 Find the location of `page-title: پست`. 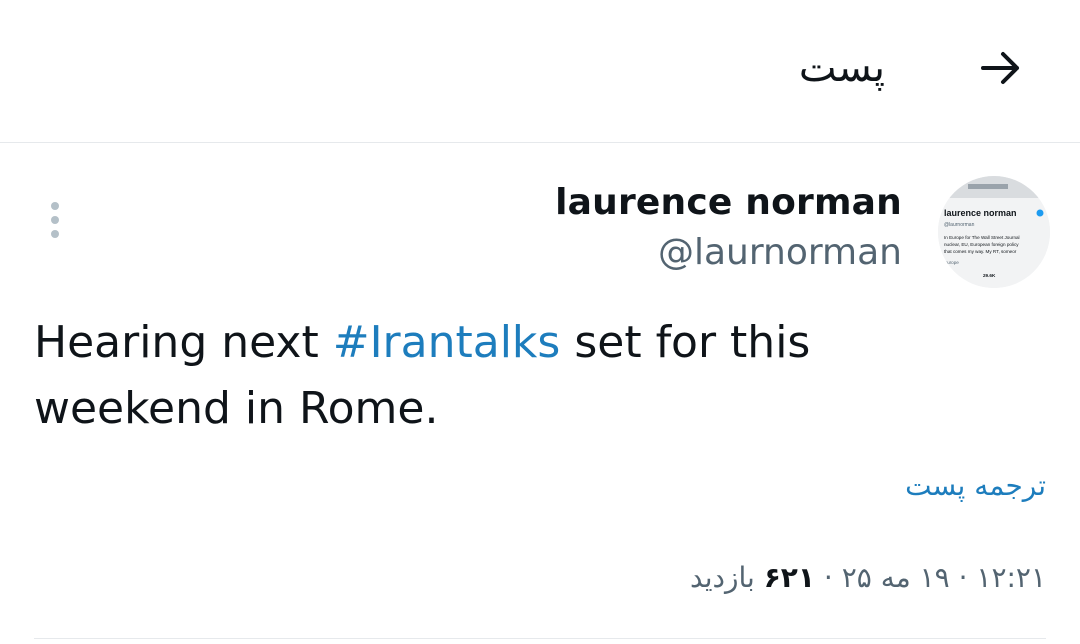

page-title: پست is located at coordinates (841, 68).